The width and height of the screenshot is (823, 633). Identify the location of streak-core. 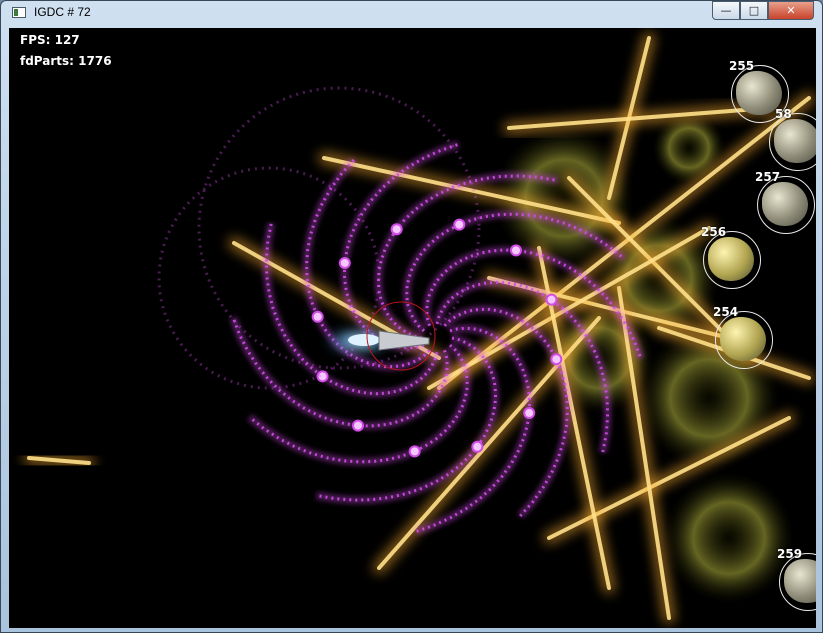
(639, 118).